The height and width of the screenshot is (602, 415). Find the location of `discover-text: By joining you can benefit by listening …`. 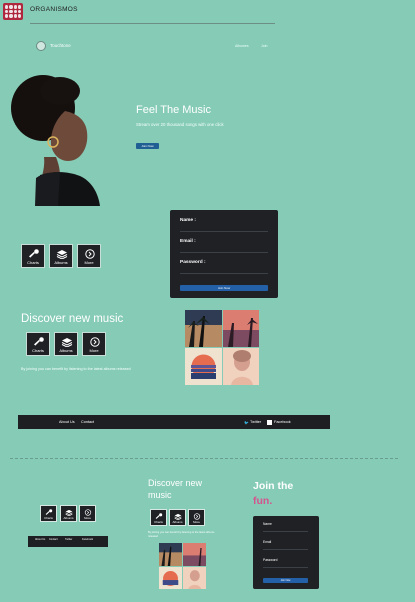

discover-text: By joining you can benefit by listening … is located at coordinates (76, 369).